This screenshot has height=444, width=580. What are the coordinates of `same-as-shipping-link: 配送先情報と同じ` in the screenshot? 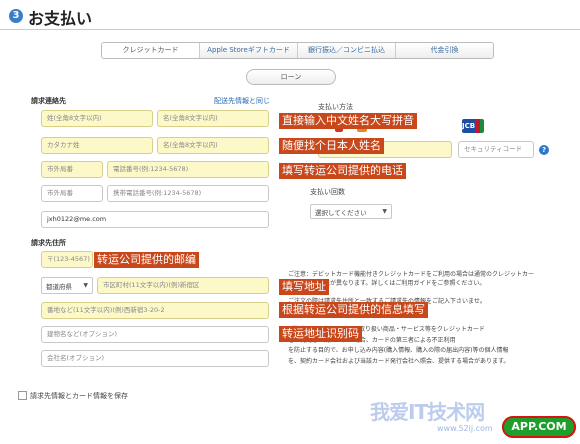 It's located at (242, 101).